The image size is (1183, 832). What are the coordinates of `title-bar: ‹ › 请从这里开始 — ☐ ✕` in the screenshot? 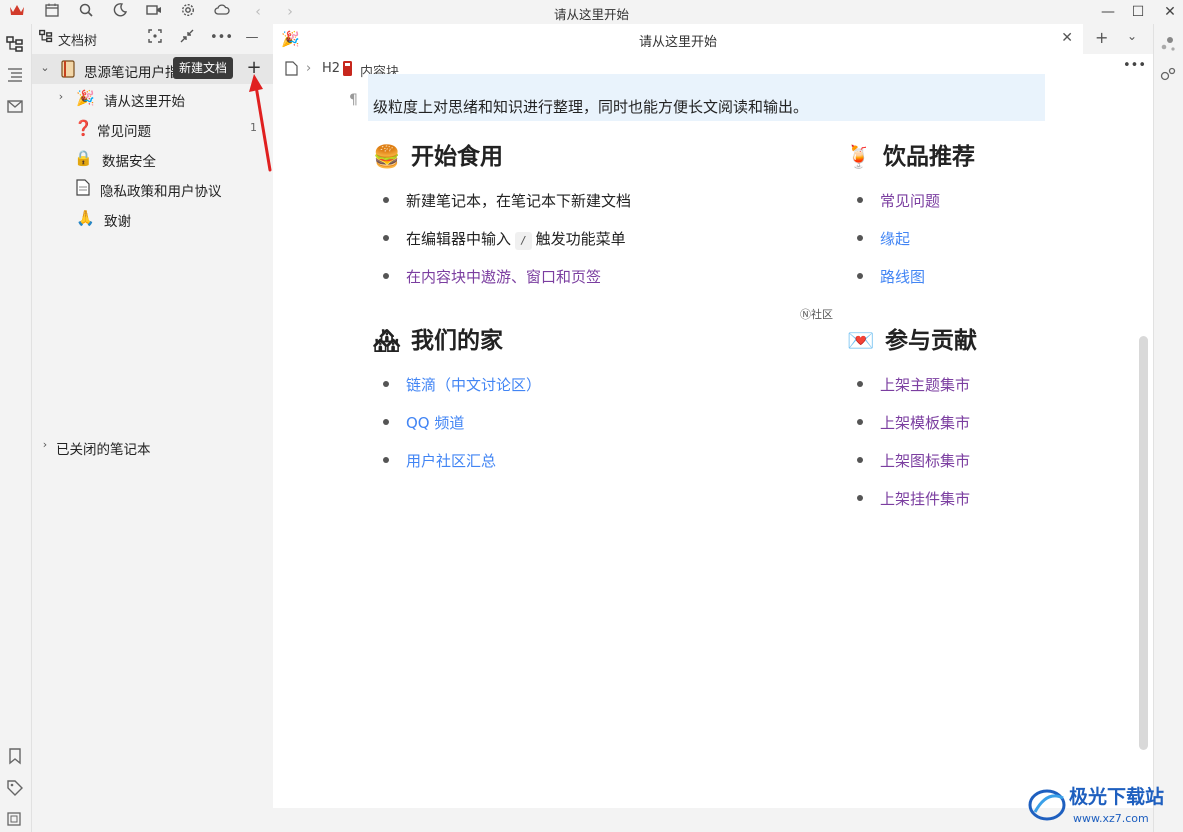 It's located at (591, 12).